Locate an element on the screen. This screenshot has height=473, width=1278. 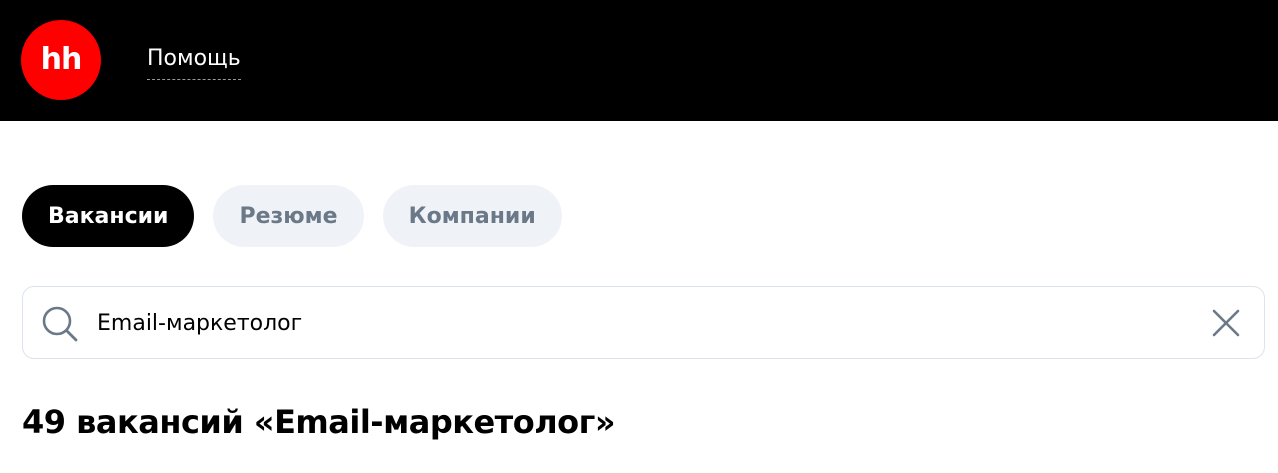
search-type-tabs: Вакансии Резюме Компании is located at coordinates (292, 216).